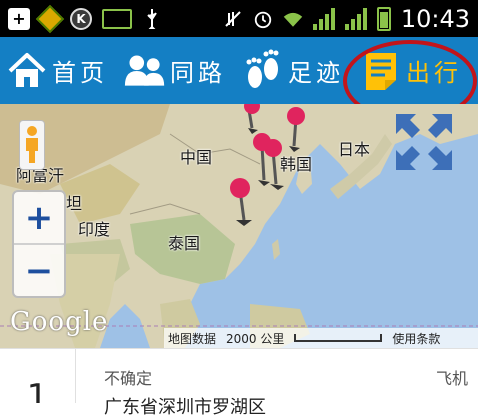 The width and height of the screenshot is (478, 419). I want to click on nav-label-route: 同路, so click(198, 73).